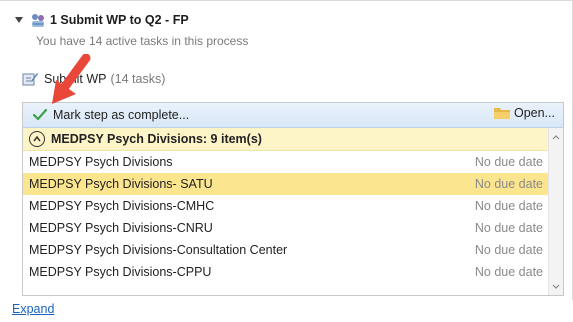 This screenshot has width=573, height=322. What do you see at coordinates (37, 139) in the screenshot?
I see `chevron-up-circle-icon` at bounding box center [37, 139].